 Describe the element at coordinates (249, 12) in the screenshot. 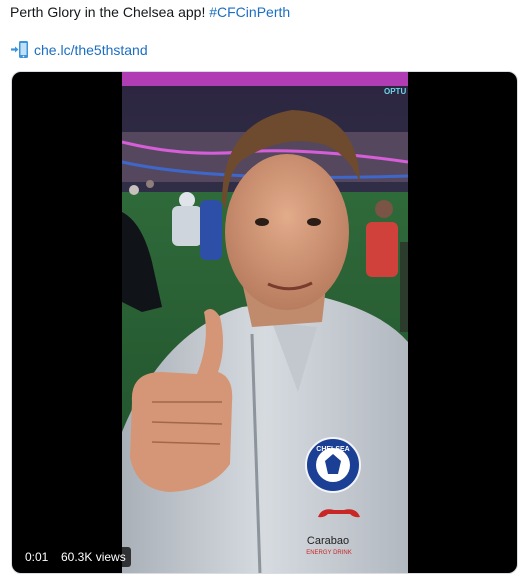

I see `hashtag-link: #CFCinPerth` at that location.